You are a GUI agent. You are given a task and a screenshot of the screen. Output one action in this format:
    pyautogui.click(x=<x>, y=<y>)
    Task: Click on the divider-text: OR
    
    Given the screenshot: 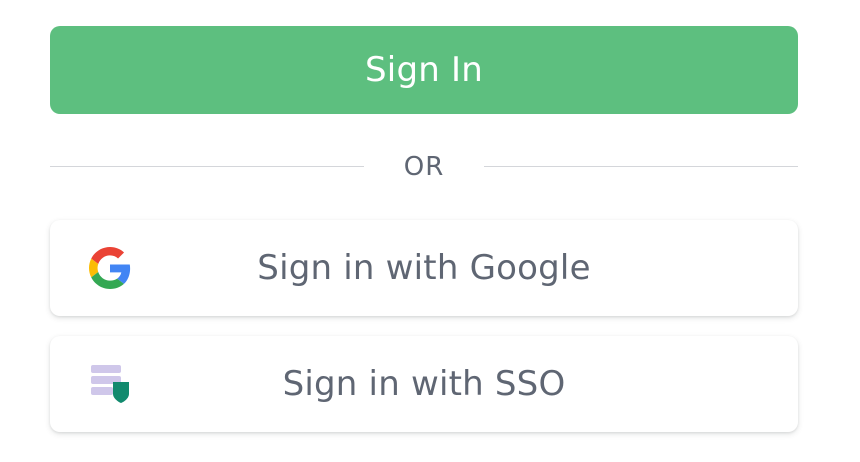 What is the action you would take?
    pyautogui.click(x=424, y=167)
    